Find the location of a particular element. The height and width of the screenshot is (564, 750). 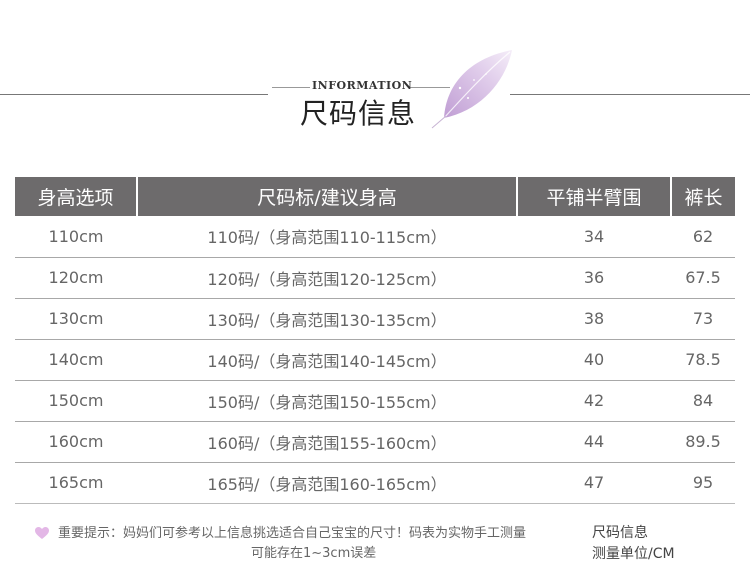

col-header-pants-length: 裤长 is located at coordinates (703, 196).